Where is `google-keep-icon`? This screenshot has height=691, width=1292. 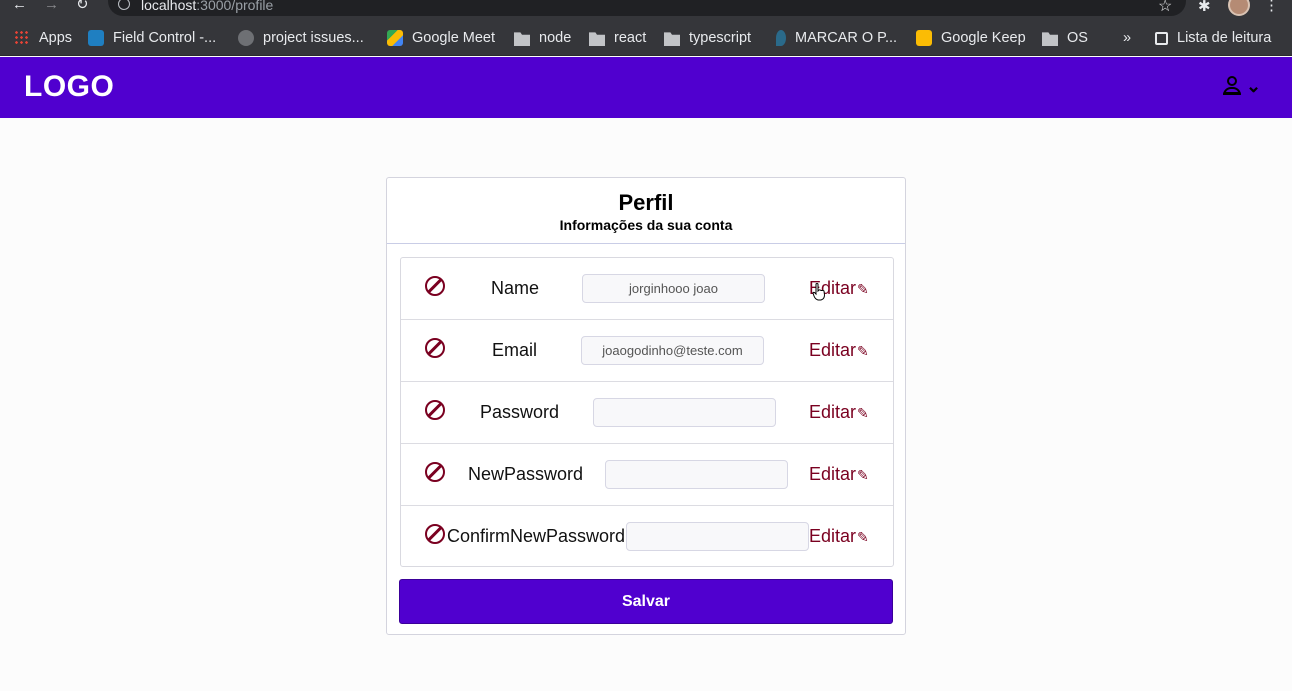
google-keep-icon is located at coordinates (924, 38).